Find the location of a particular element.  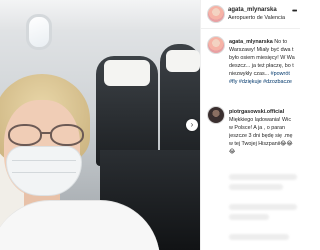

comment-line: jeszcze 3 dni będę się .mę is located at coordinates (261, 136).